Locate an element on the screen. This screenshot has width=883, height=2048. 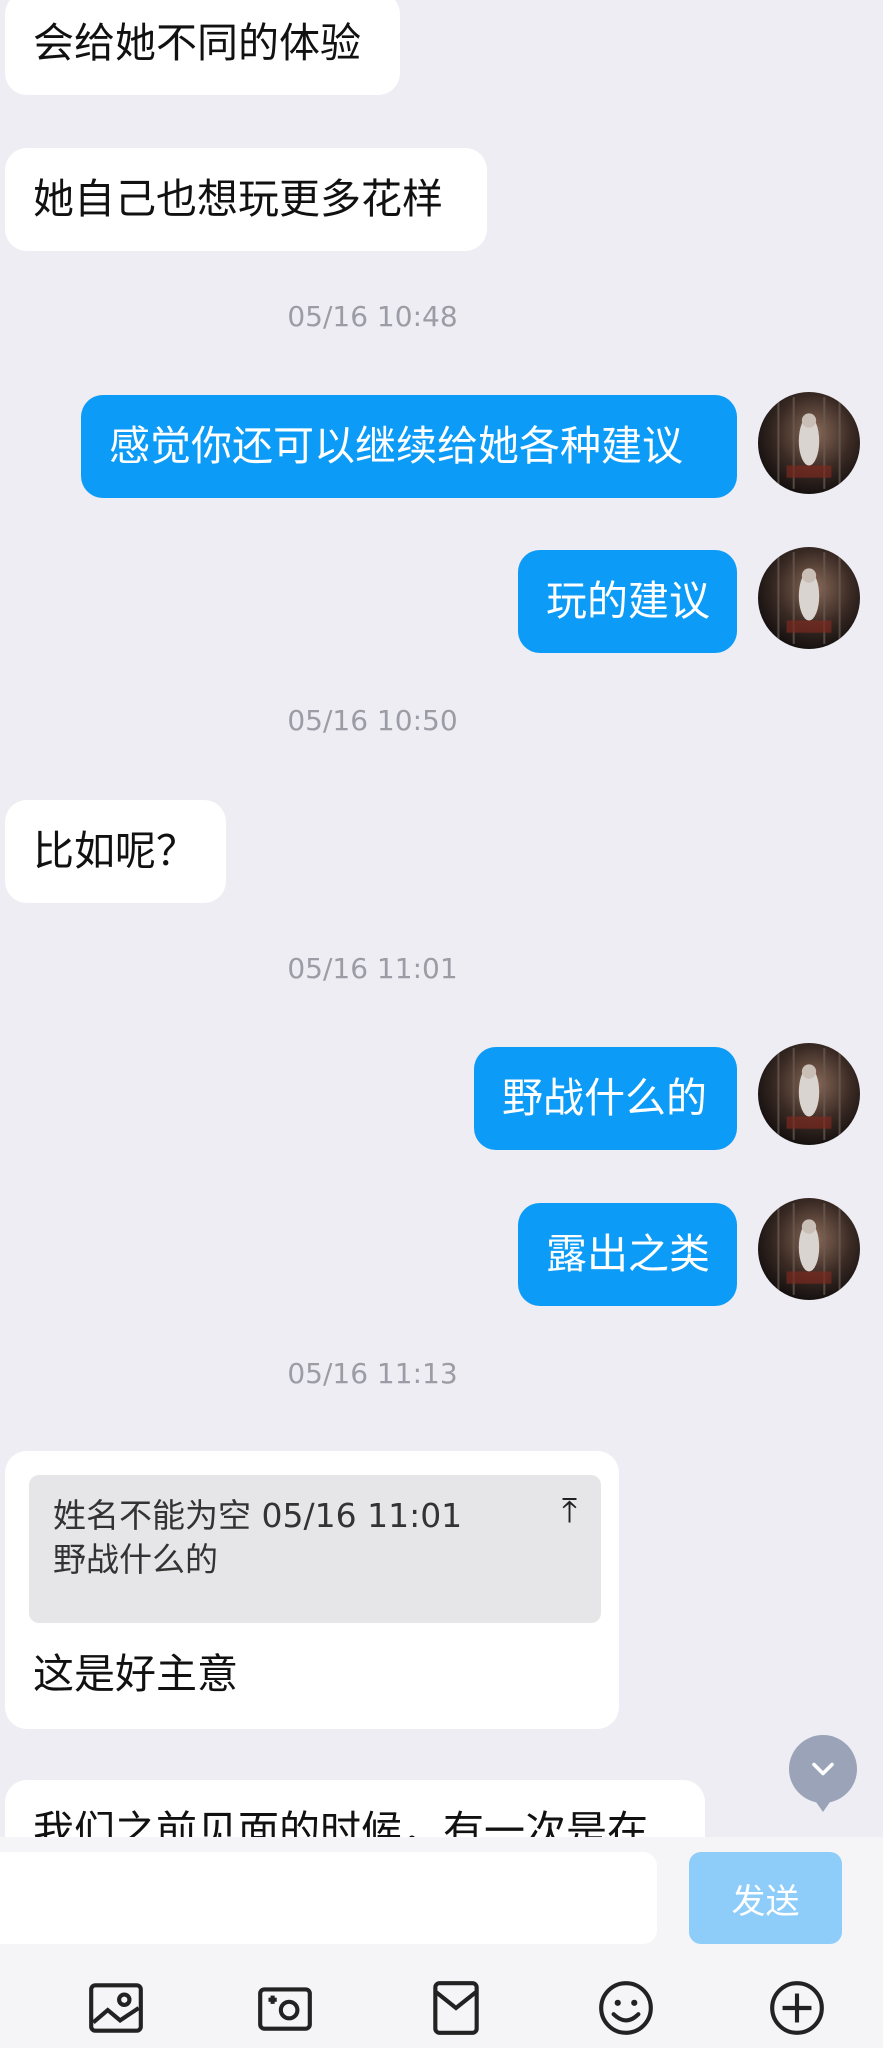
message-incoming: 她自己也想玩更多花样 is located at coordinates (246, 199).